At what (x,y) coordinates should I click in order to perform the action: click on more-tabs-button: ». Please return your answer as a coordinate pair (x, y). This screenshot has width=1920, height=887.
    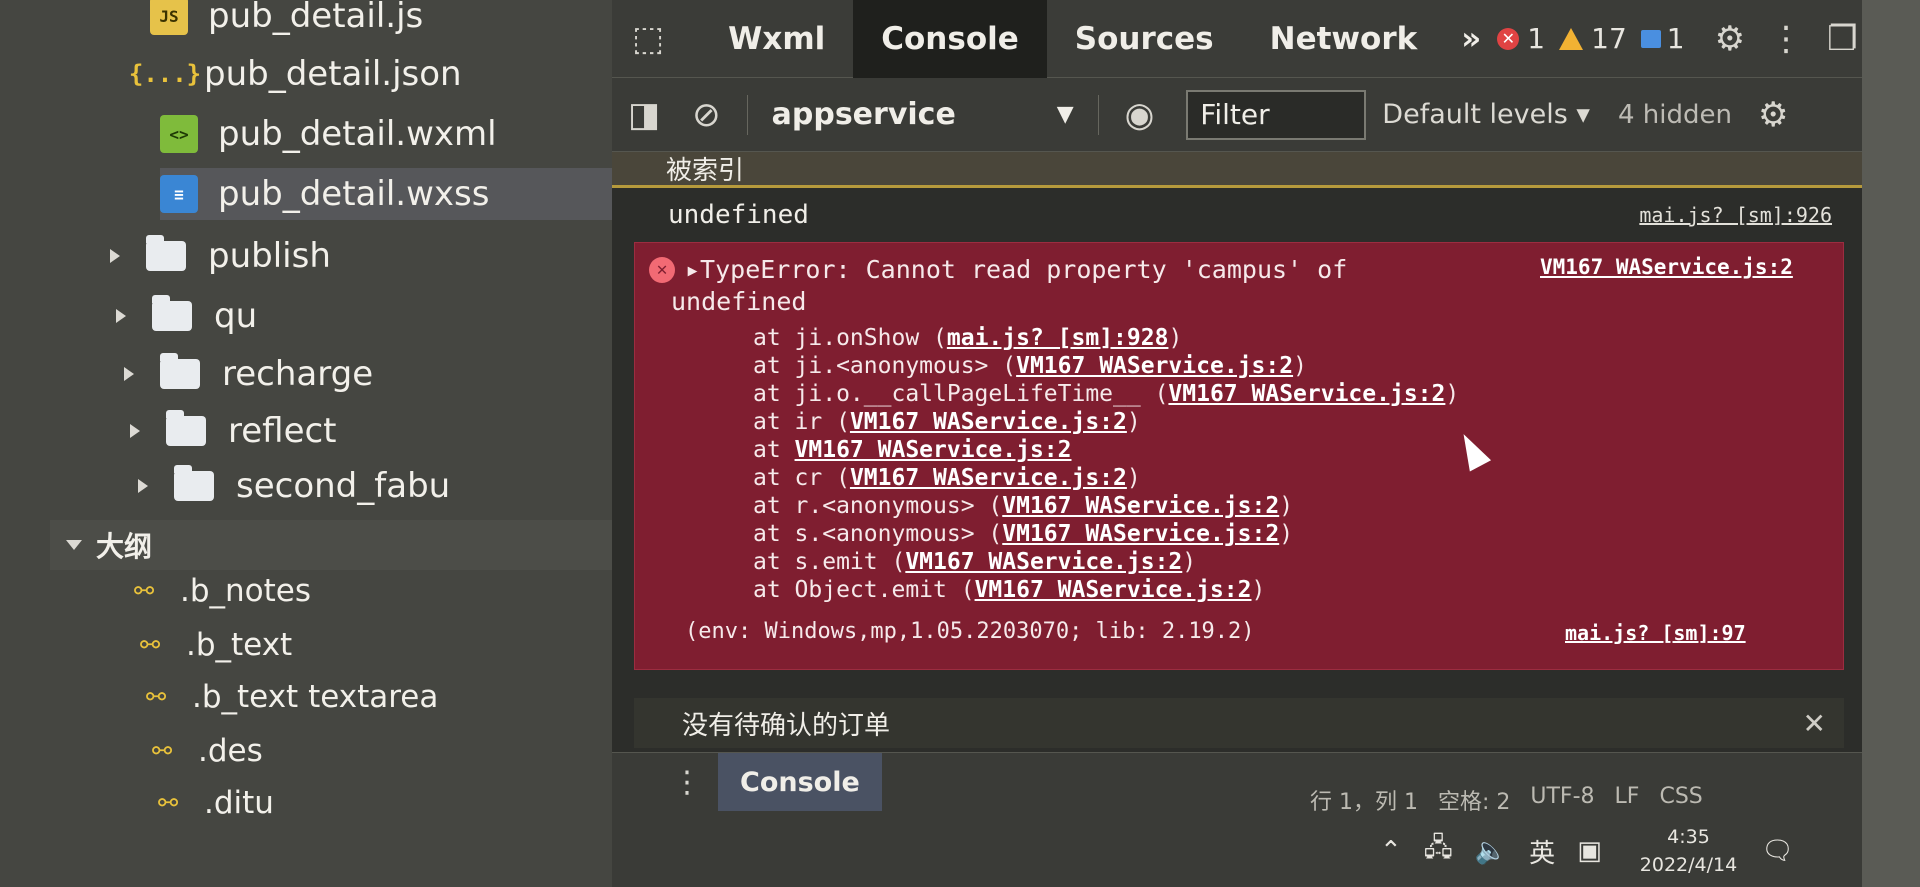
    Looking at the image, I should click on (1471, 39).